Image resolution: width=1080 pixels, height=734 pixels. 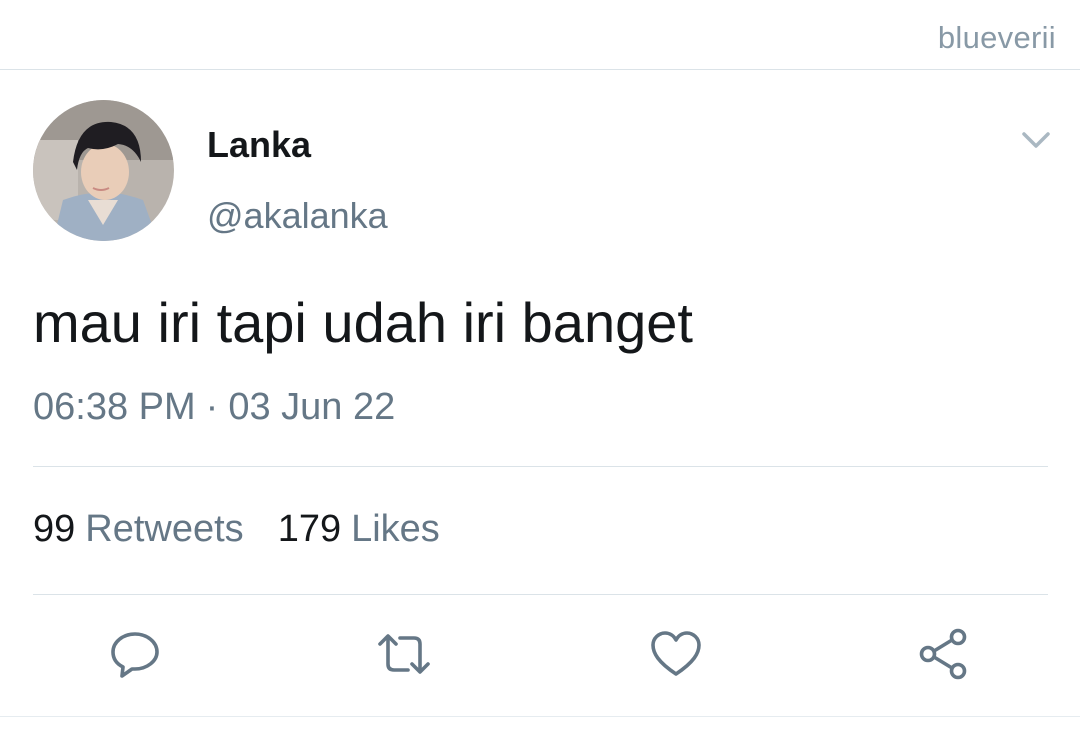 What do you see at coordinates (259, 145) in the screenshot?
I see `display-name: Lanka` at bounding box center [259, 145].